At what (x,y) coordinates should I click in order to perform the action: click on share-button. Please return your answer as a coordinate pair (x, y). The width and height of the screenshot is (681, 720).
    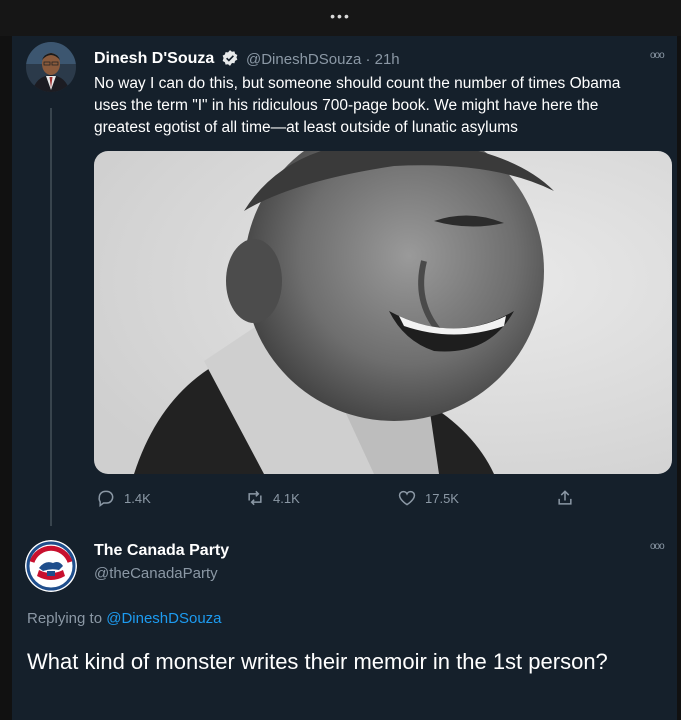
    Looking at the image, I should click on (565, 498).